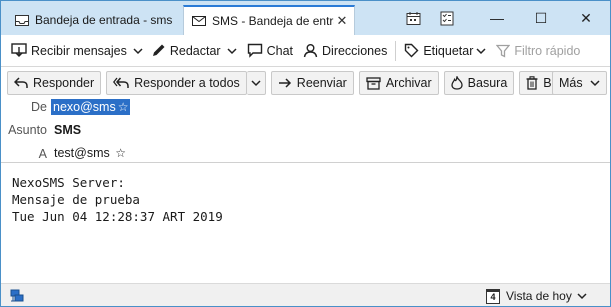 The height and width of the screenshot is (307, 611). I want to click on more-label: Más, so click(571, 83).